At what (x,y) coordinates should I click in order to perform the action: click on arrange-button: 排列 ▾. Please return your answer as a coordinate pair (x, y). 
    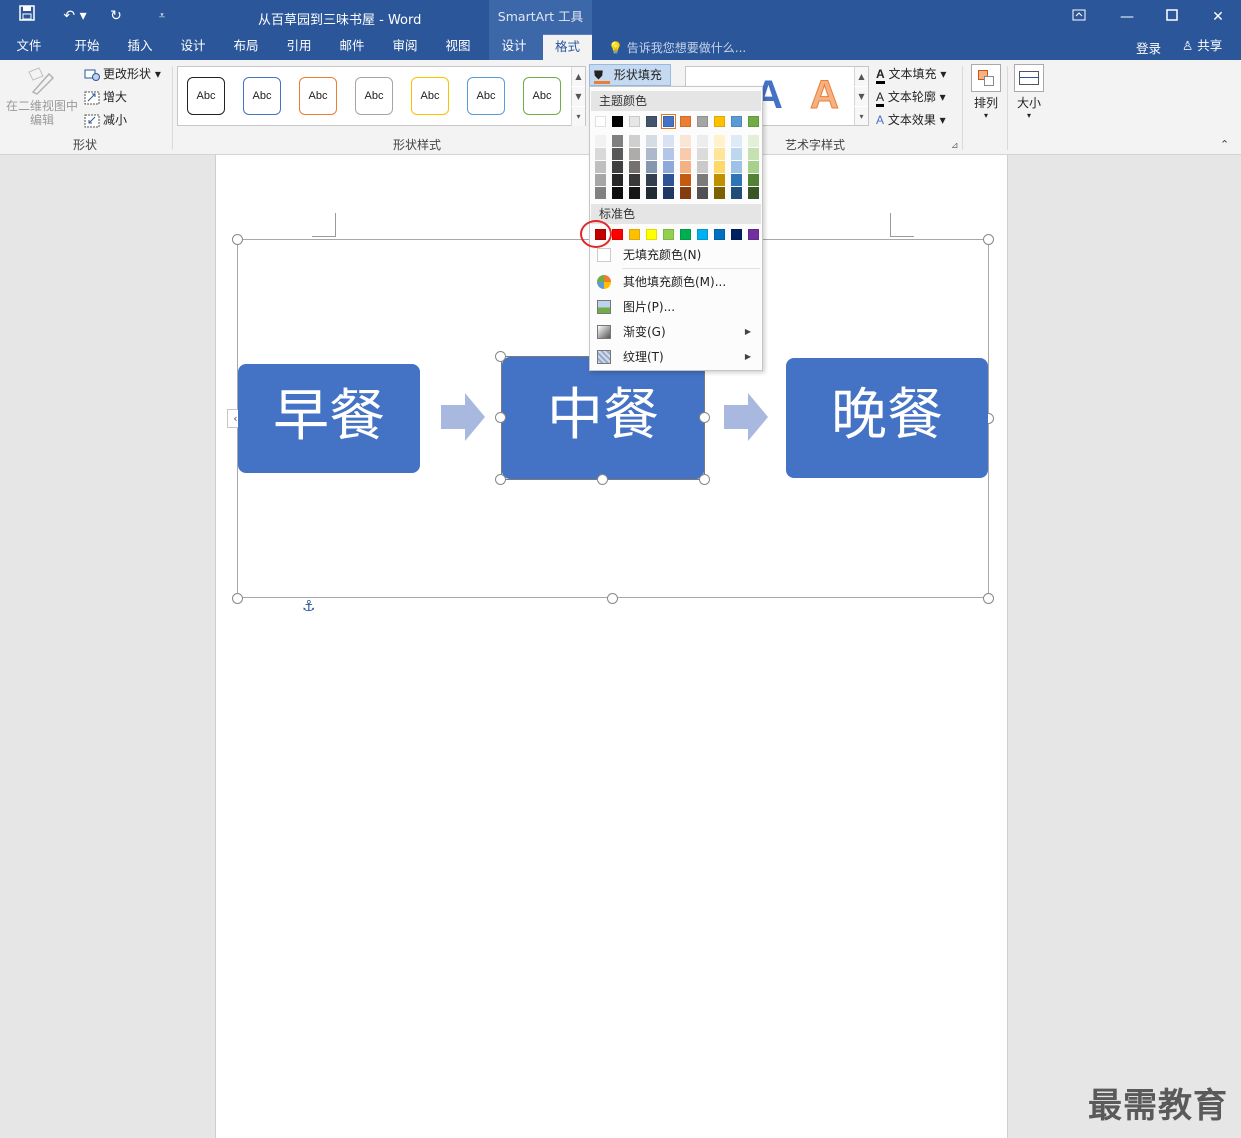
    Looking at the image, I should click on (986, 92).